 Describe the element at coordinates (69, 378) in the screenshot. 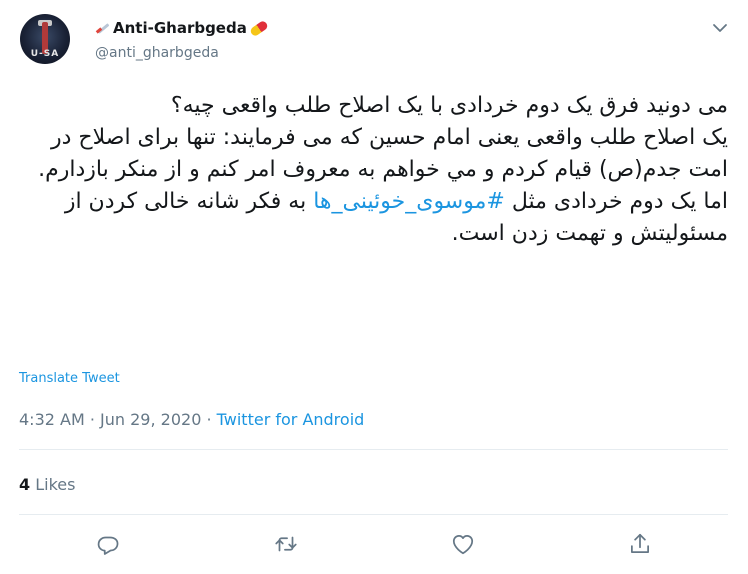

I see `translate-tweet-link: Translate Tweet` at that location.